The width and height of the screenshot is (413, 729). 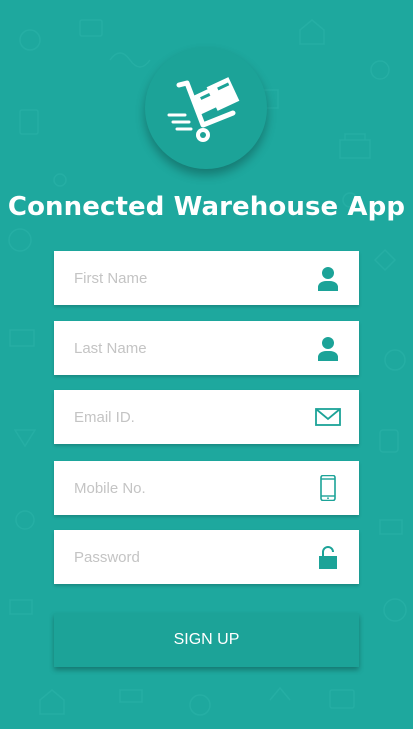 I want to click on first-name-field-container, so click(x=206, y=278).